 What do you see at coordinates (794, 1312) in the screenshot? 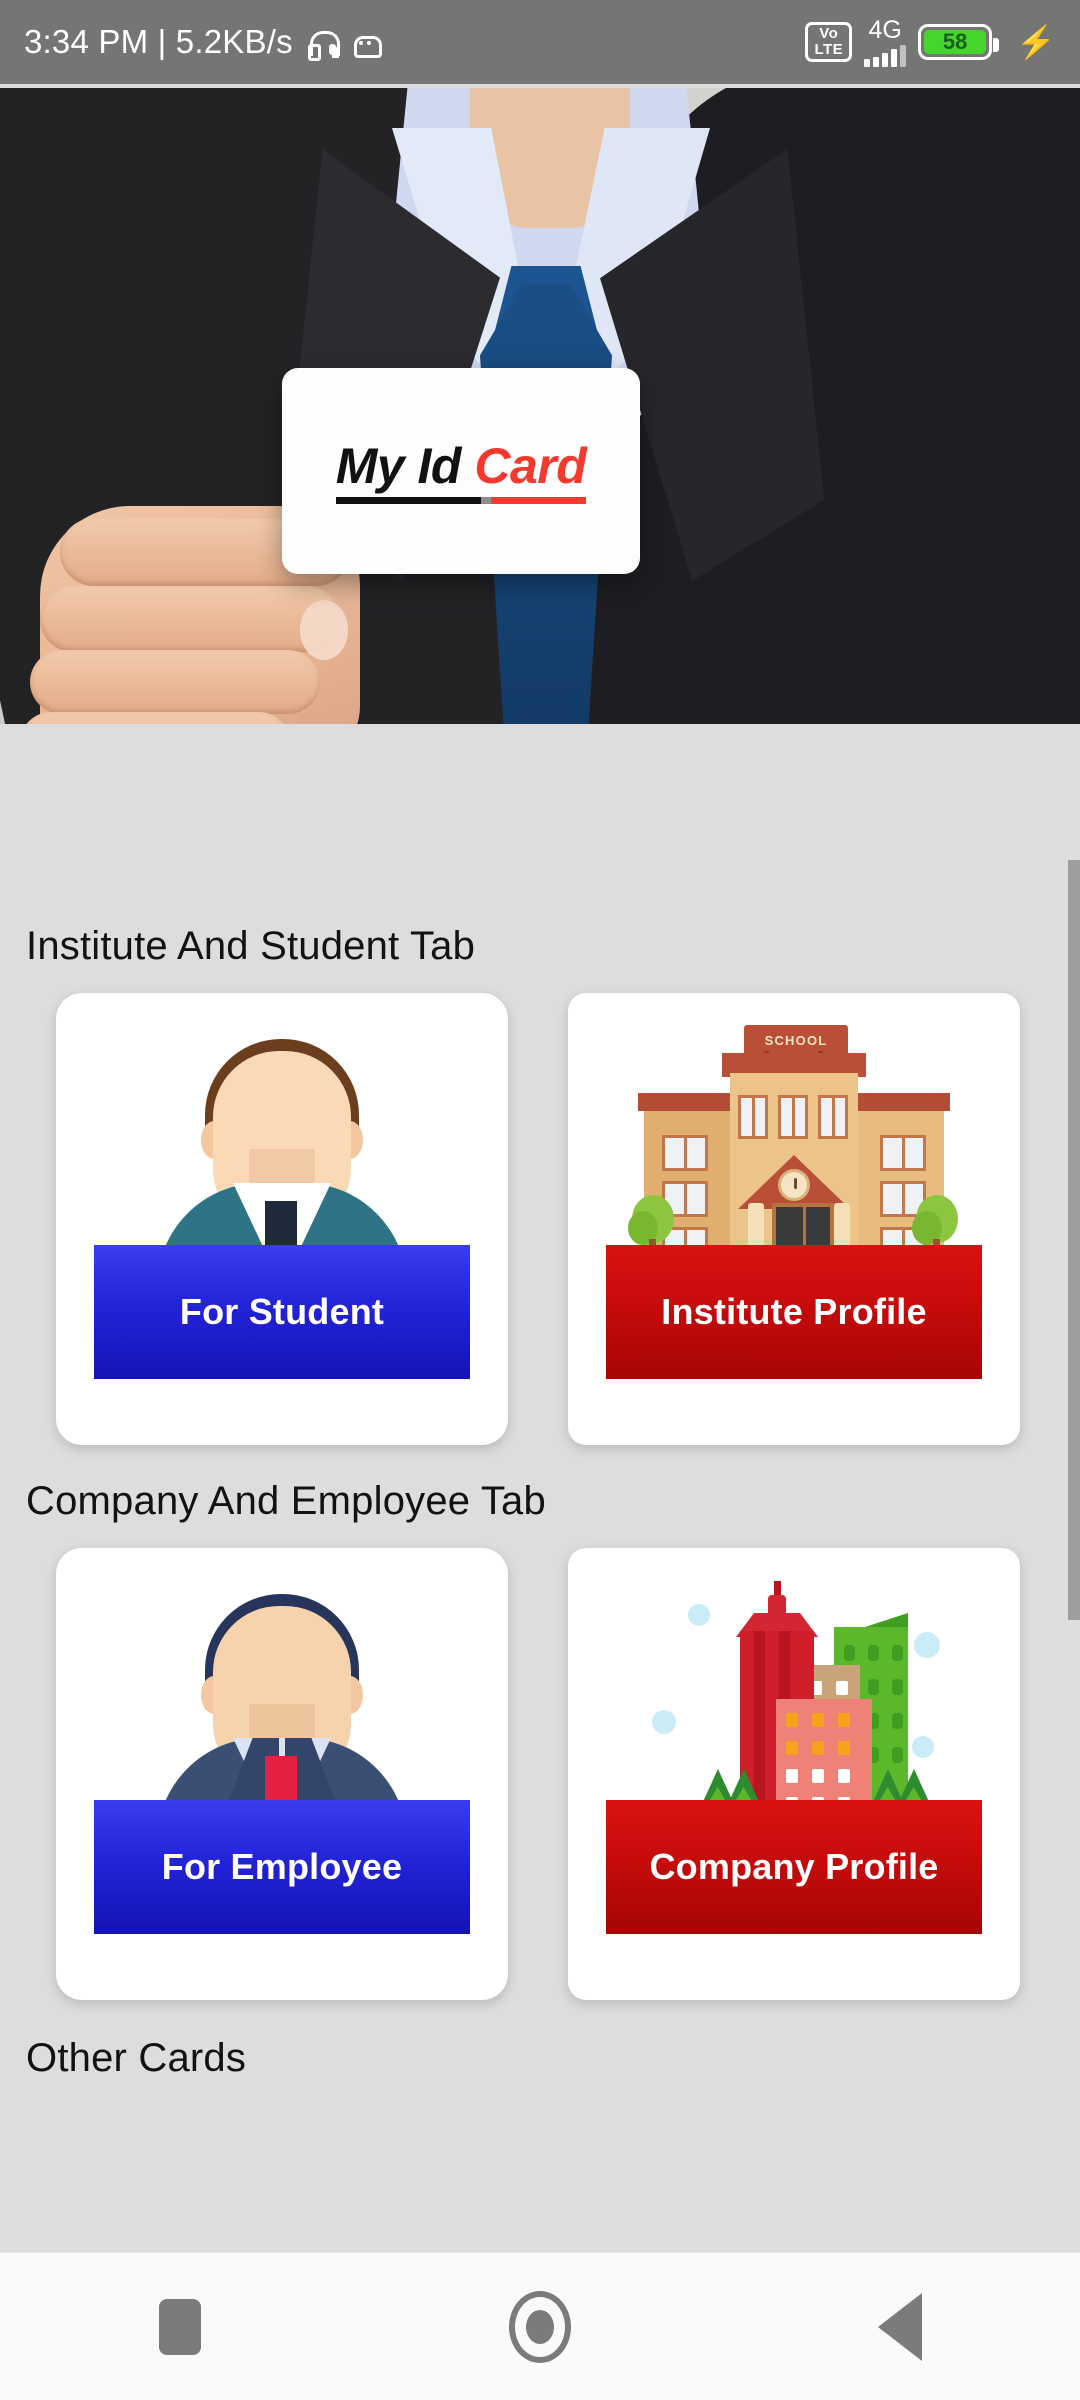
I see `institute-profile-button: Institute Profile` at bounding box center [794, 1312].